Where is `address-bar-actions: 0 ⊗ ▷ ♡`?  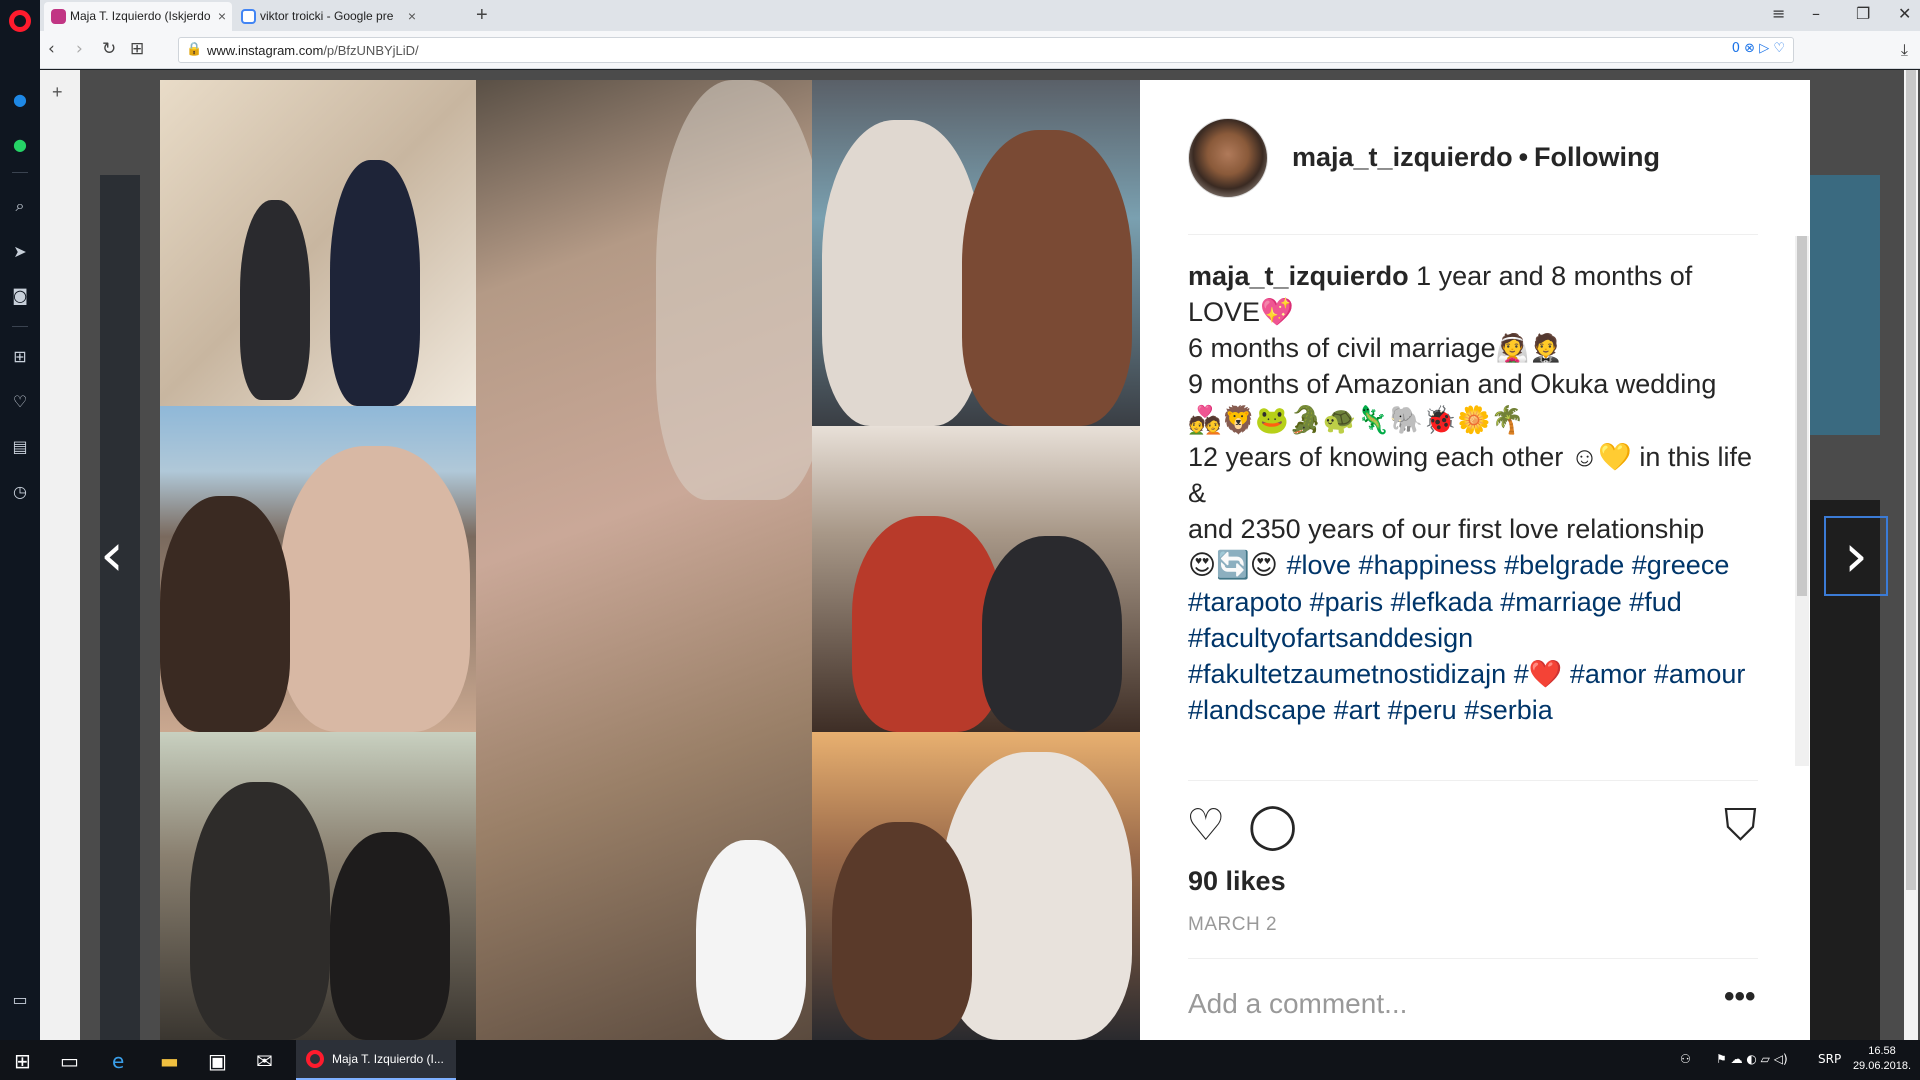
address-bar-actions: 0 ⊗ ▷ ♡ is located at coordinates (1758, 48).